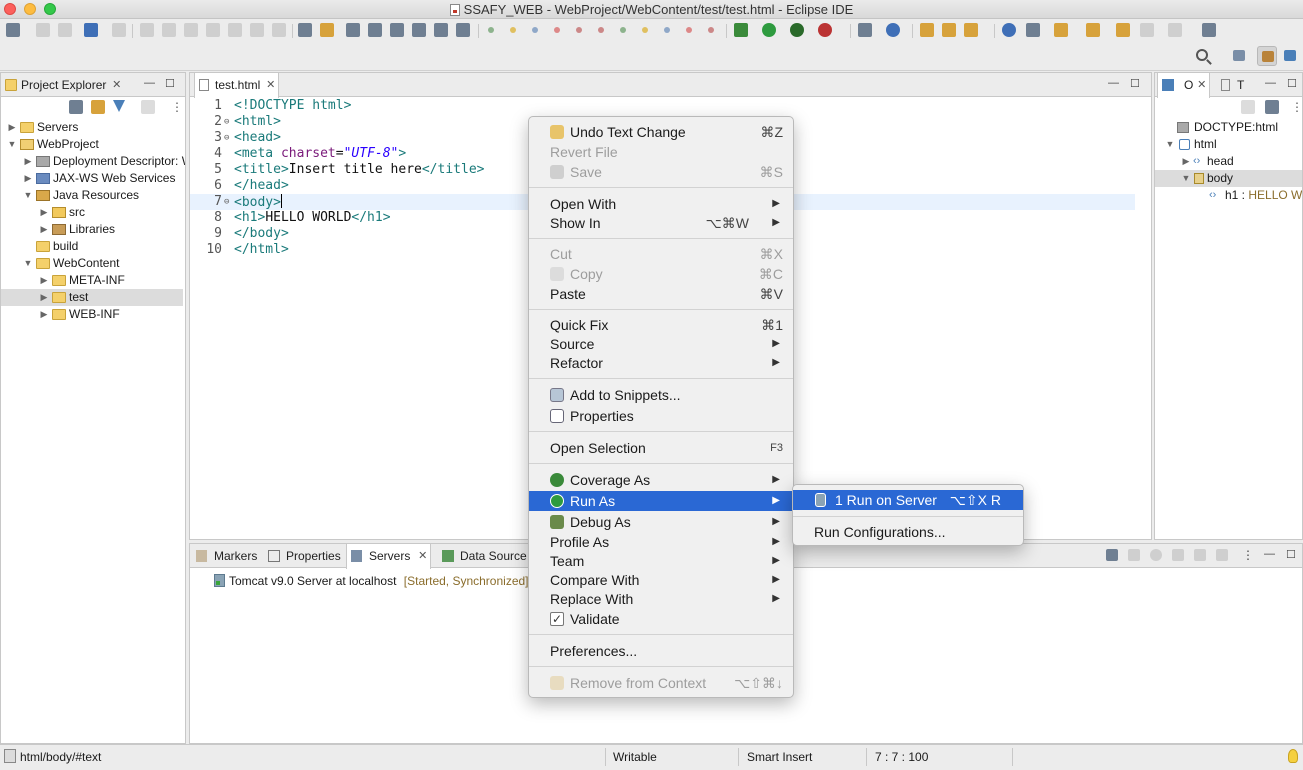  I want to click on java-perspective-button, so click(1290, 56).